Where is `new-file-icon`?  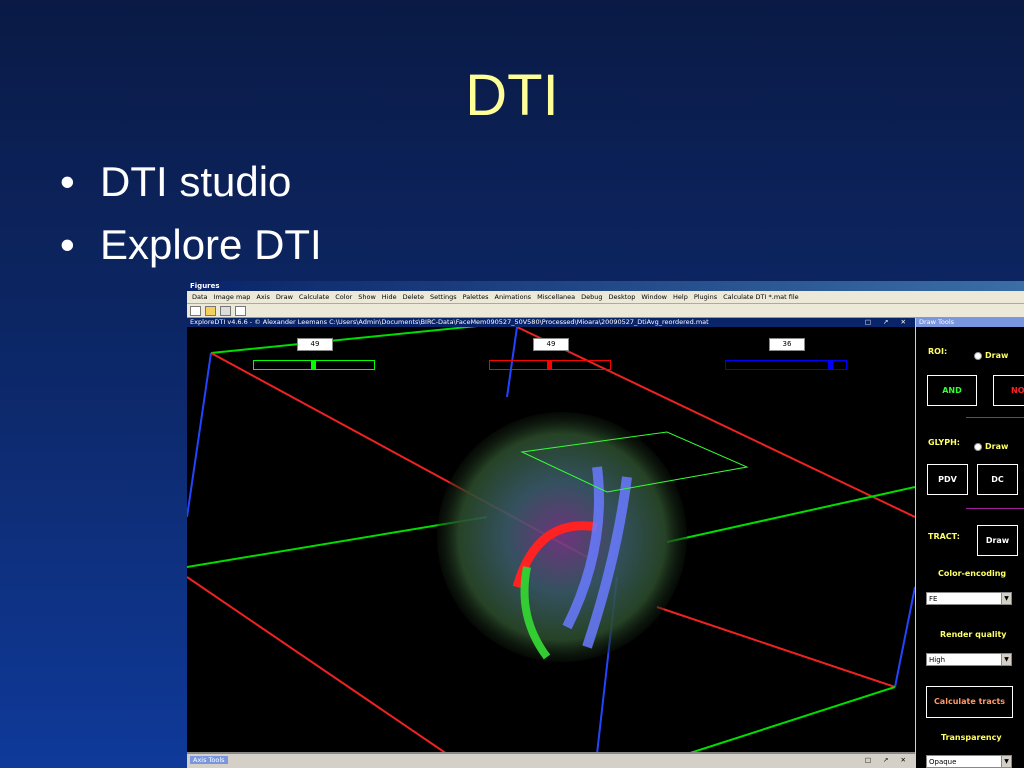
new-file-icon is located at coordinates (195, 310).